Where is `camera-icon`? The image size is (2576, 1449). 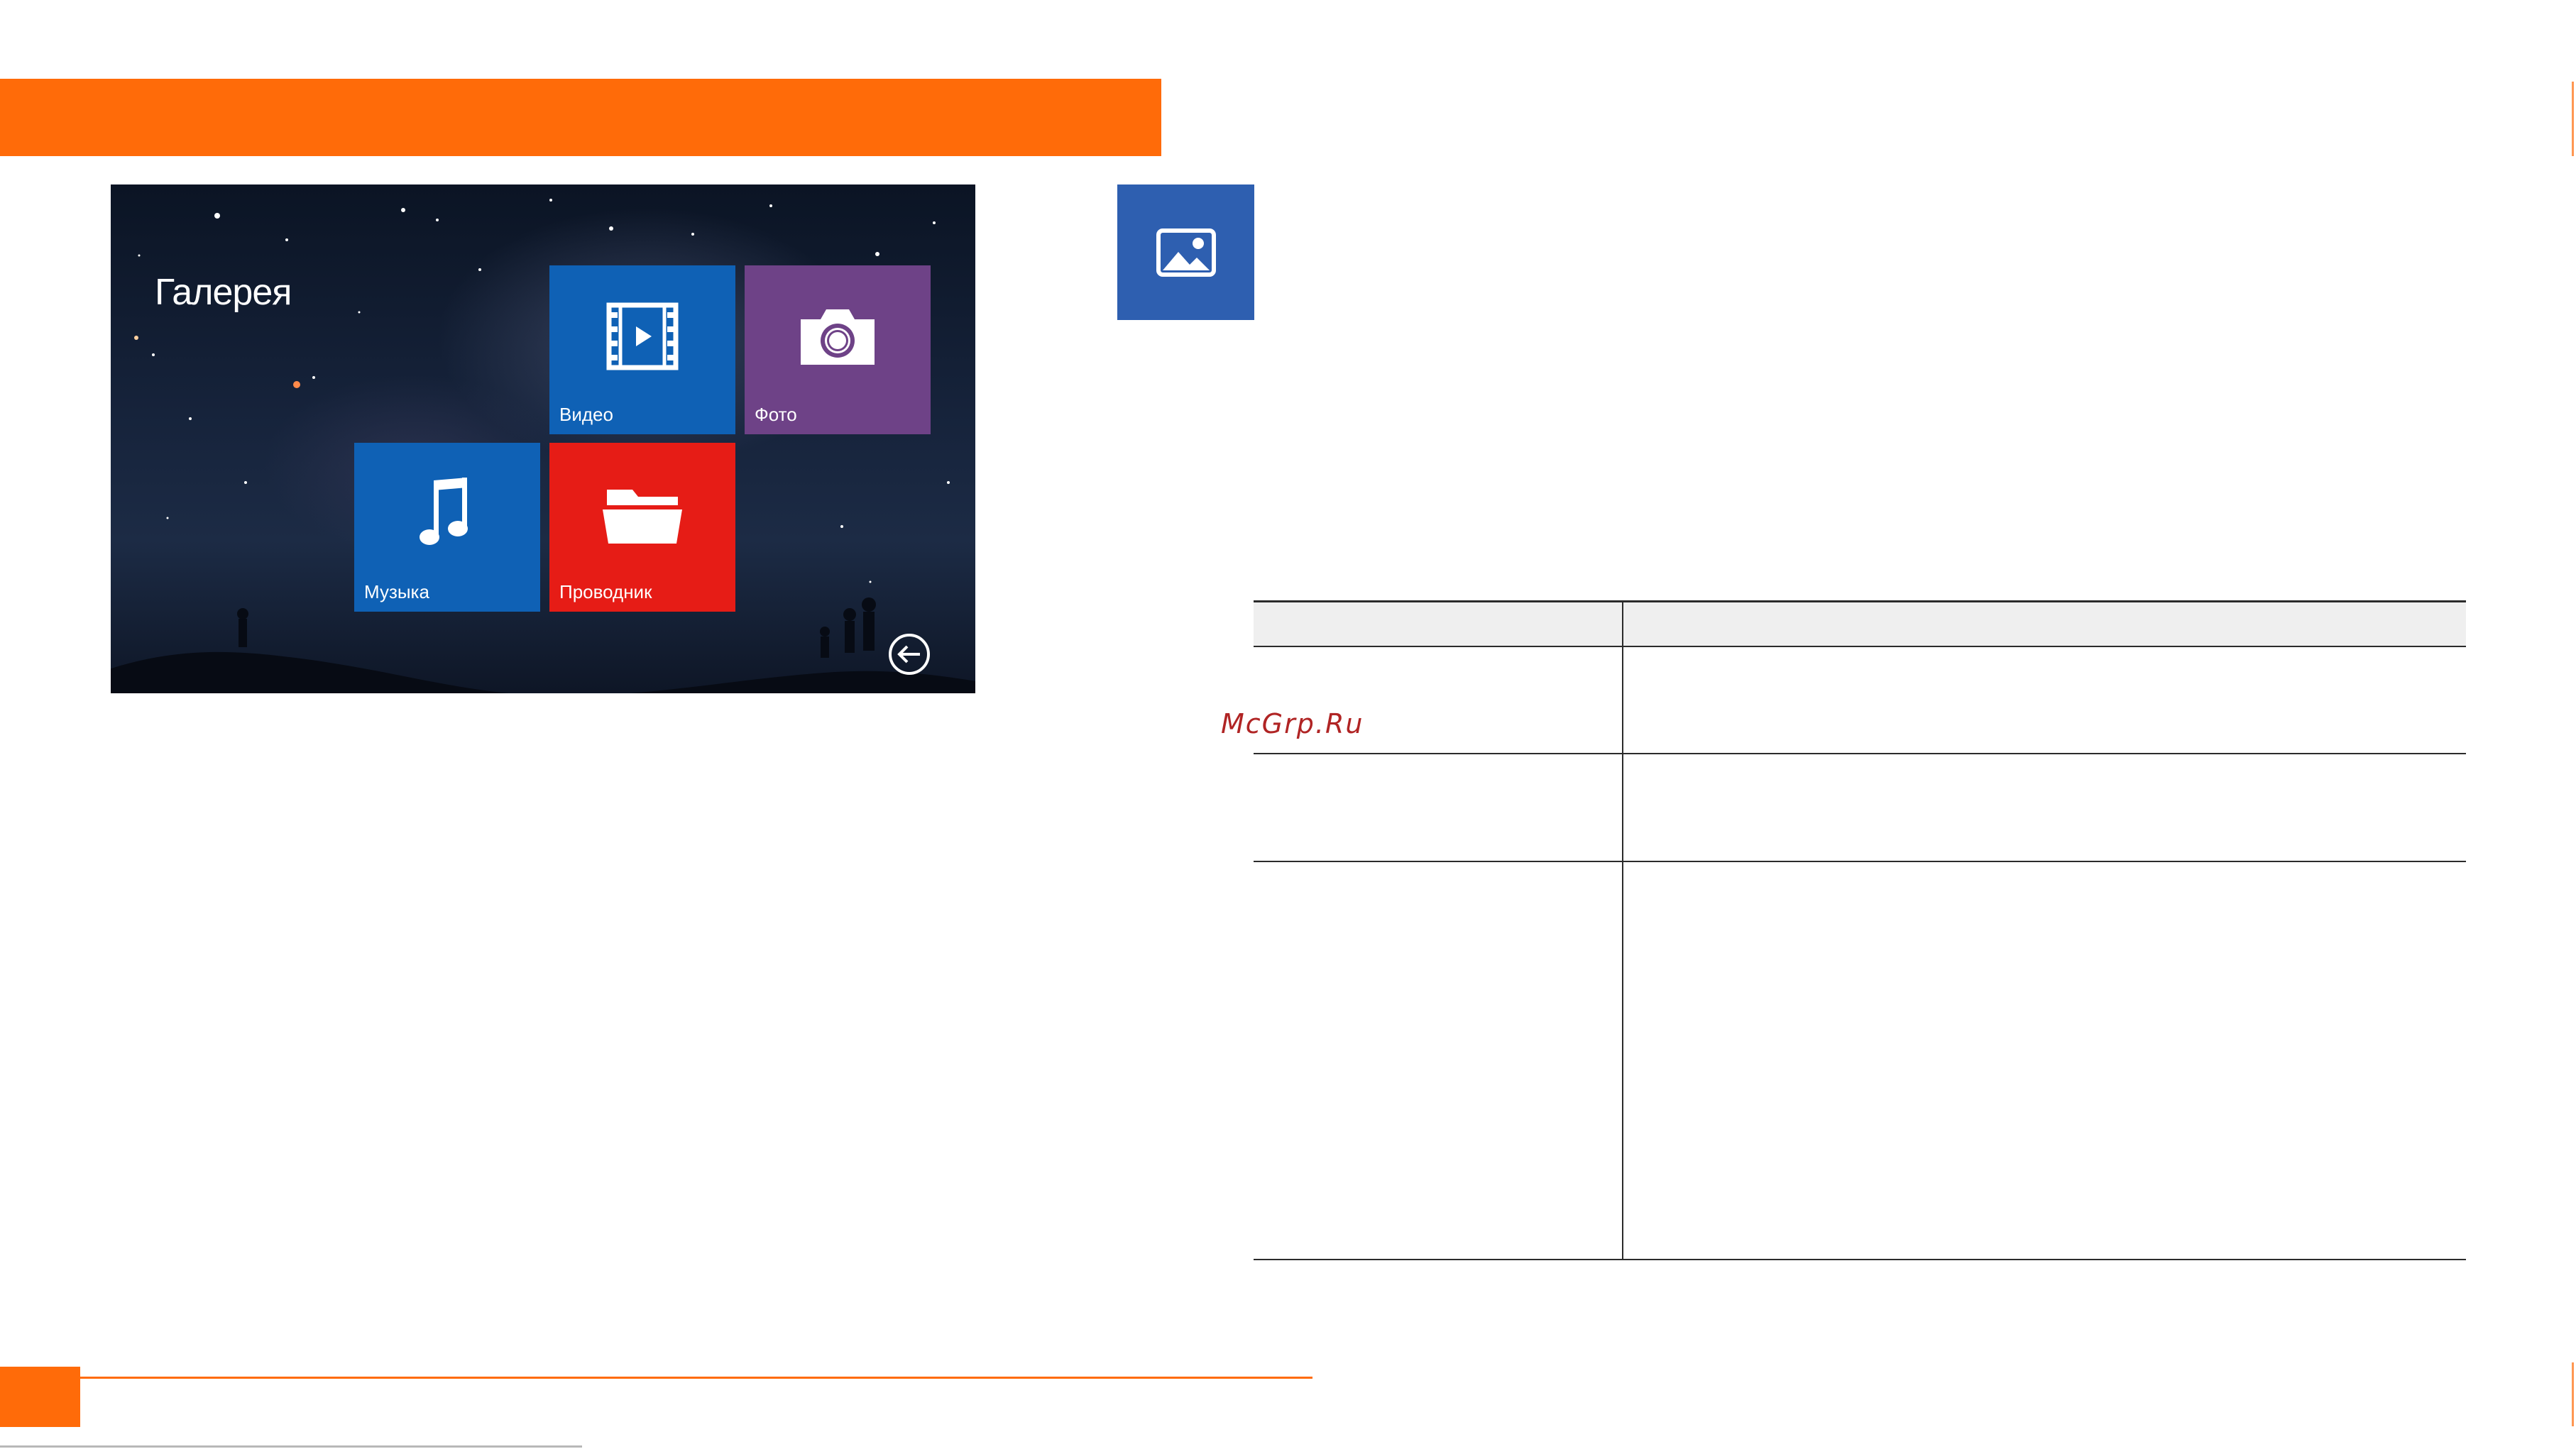
camera-icon is located at coordinates (838, 337).